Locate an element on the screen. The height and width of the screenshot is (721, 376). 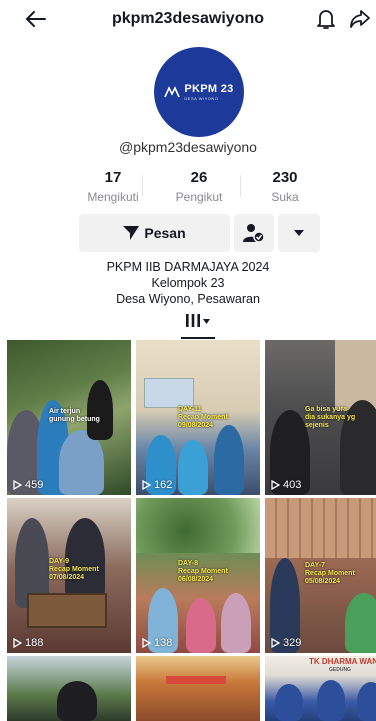
brick-wall-shape is located at coordinates (320, 528).